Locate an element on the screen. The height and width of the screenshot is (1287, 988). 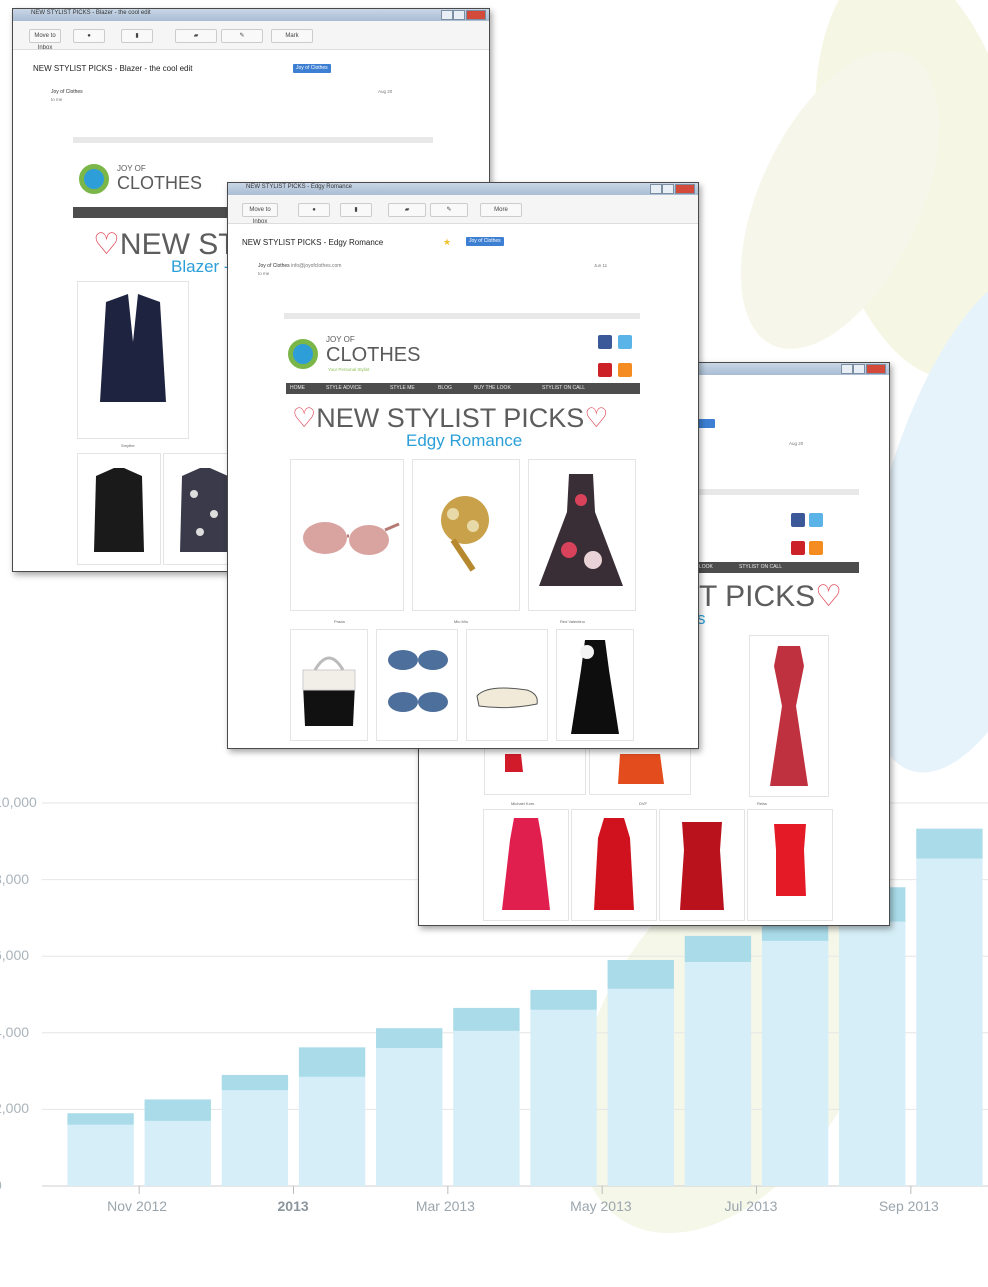
nav-item-buy-the-look: BUY THE LOOK is located at coordinates (492, 388).